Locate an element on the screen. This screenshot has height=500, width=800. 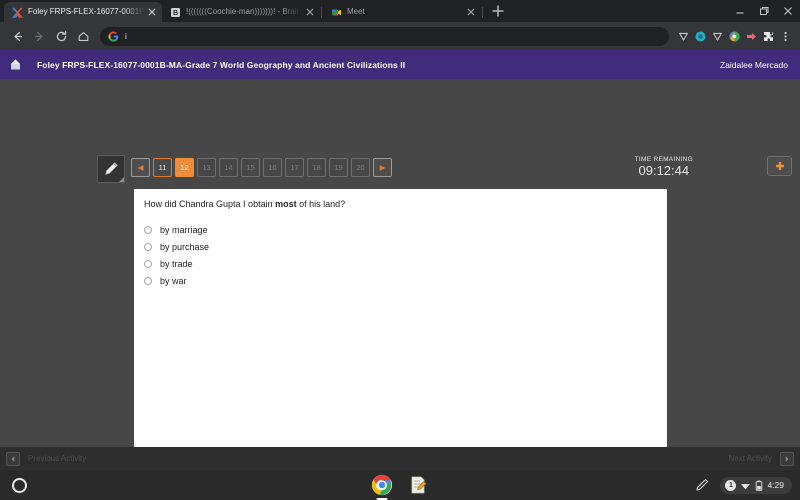
address-bar: i is located at coordinates (384, 36).